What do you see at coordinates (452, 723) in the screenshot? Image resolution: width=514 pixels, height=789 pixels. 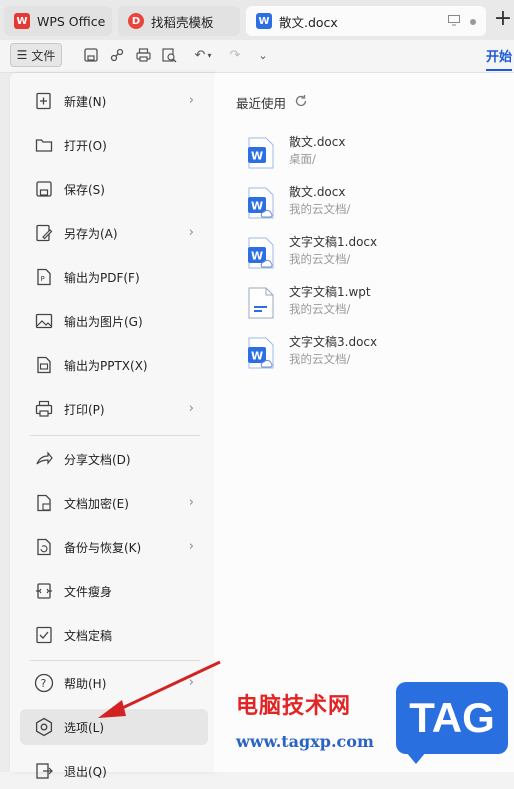 I see `watermark-tag-badge: TAG` at bounding box center [452, 723].